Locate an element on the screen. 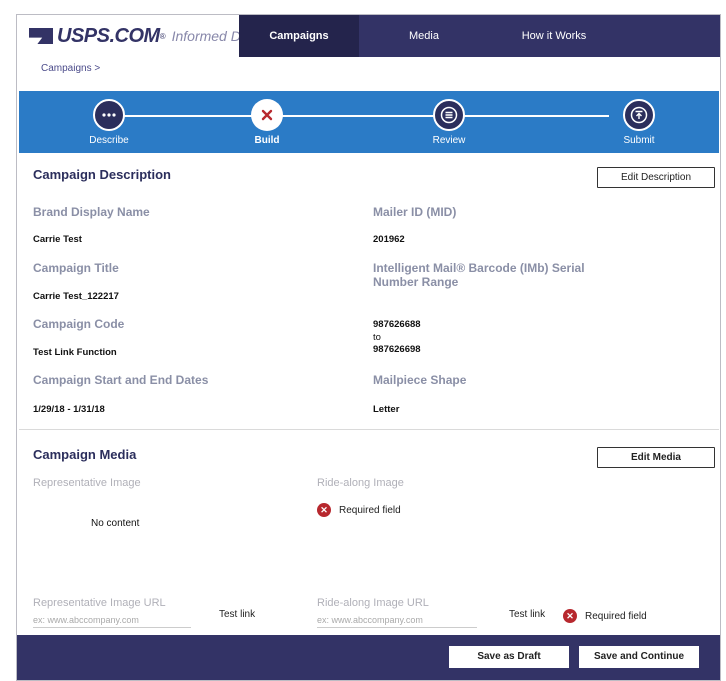 Image resolution: width=726 pixels, height=681 pixels. ride-along-required: ✕ Required field is located at coordinates (359, 510).